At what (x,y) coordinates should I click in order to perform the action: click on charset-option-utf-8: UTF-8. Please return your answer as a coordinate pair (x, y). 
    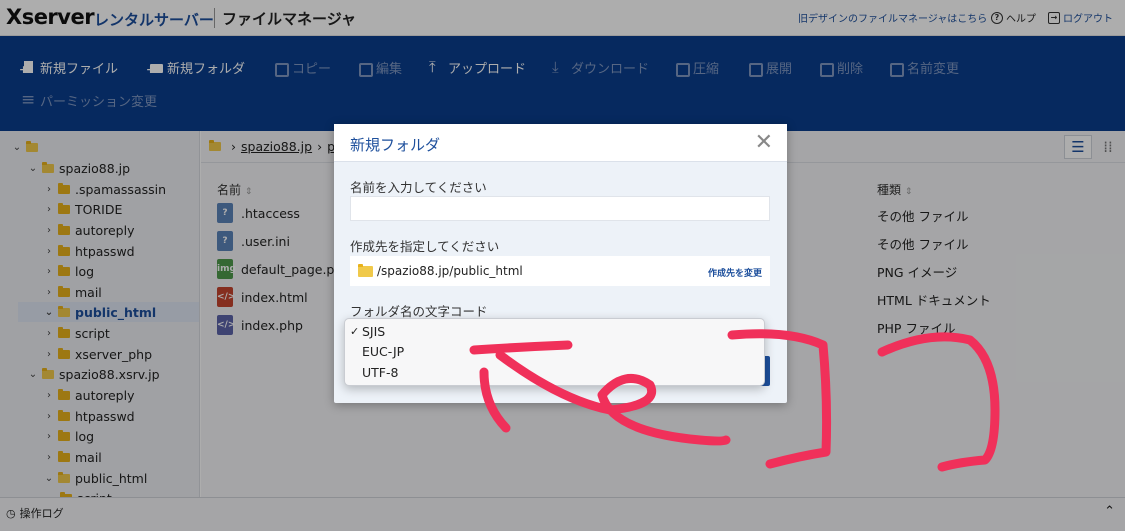
    Looking at the image, I should click on (445, 373).